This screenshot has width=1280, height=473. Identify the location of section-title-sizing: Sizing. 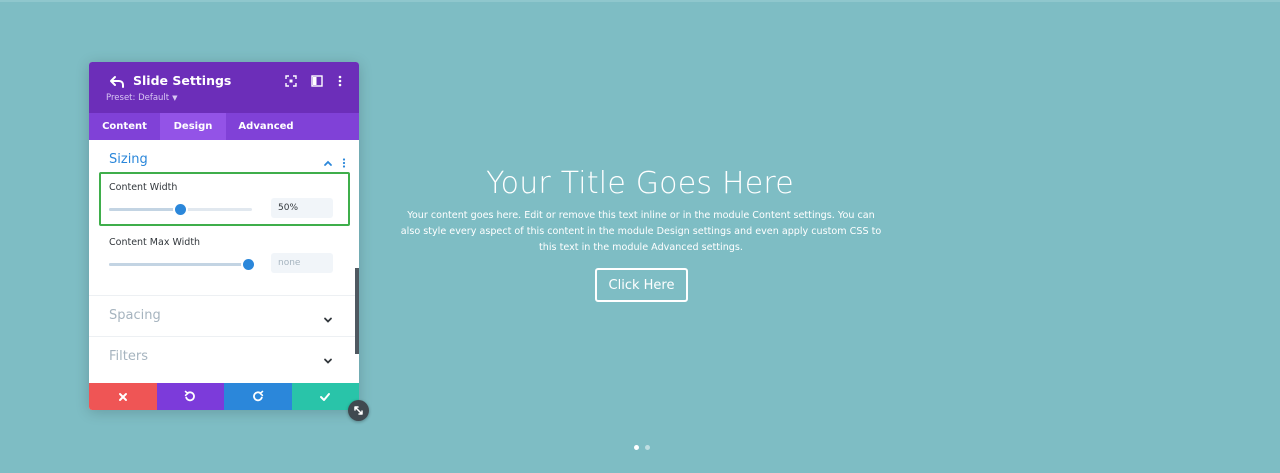
(128, 159).